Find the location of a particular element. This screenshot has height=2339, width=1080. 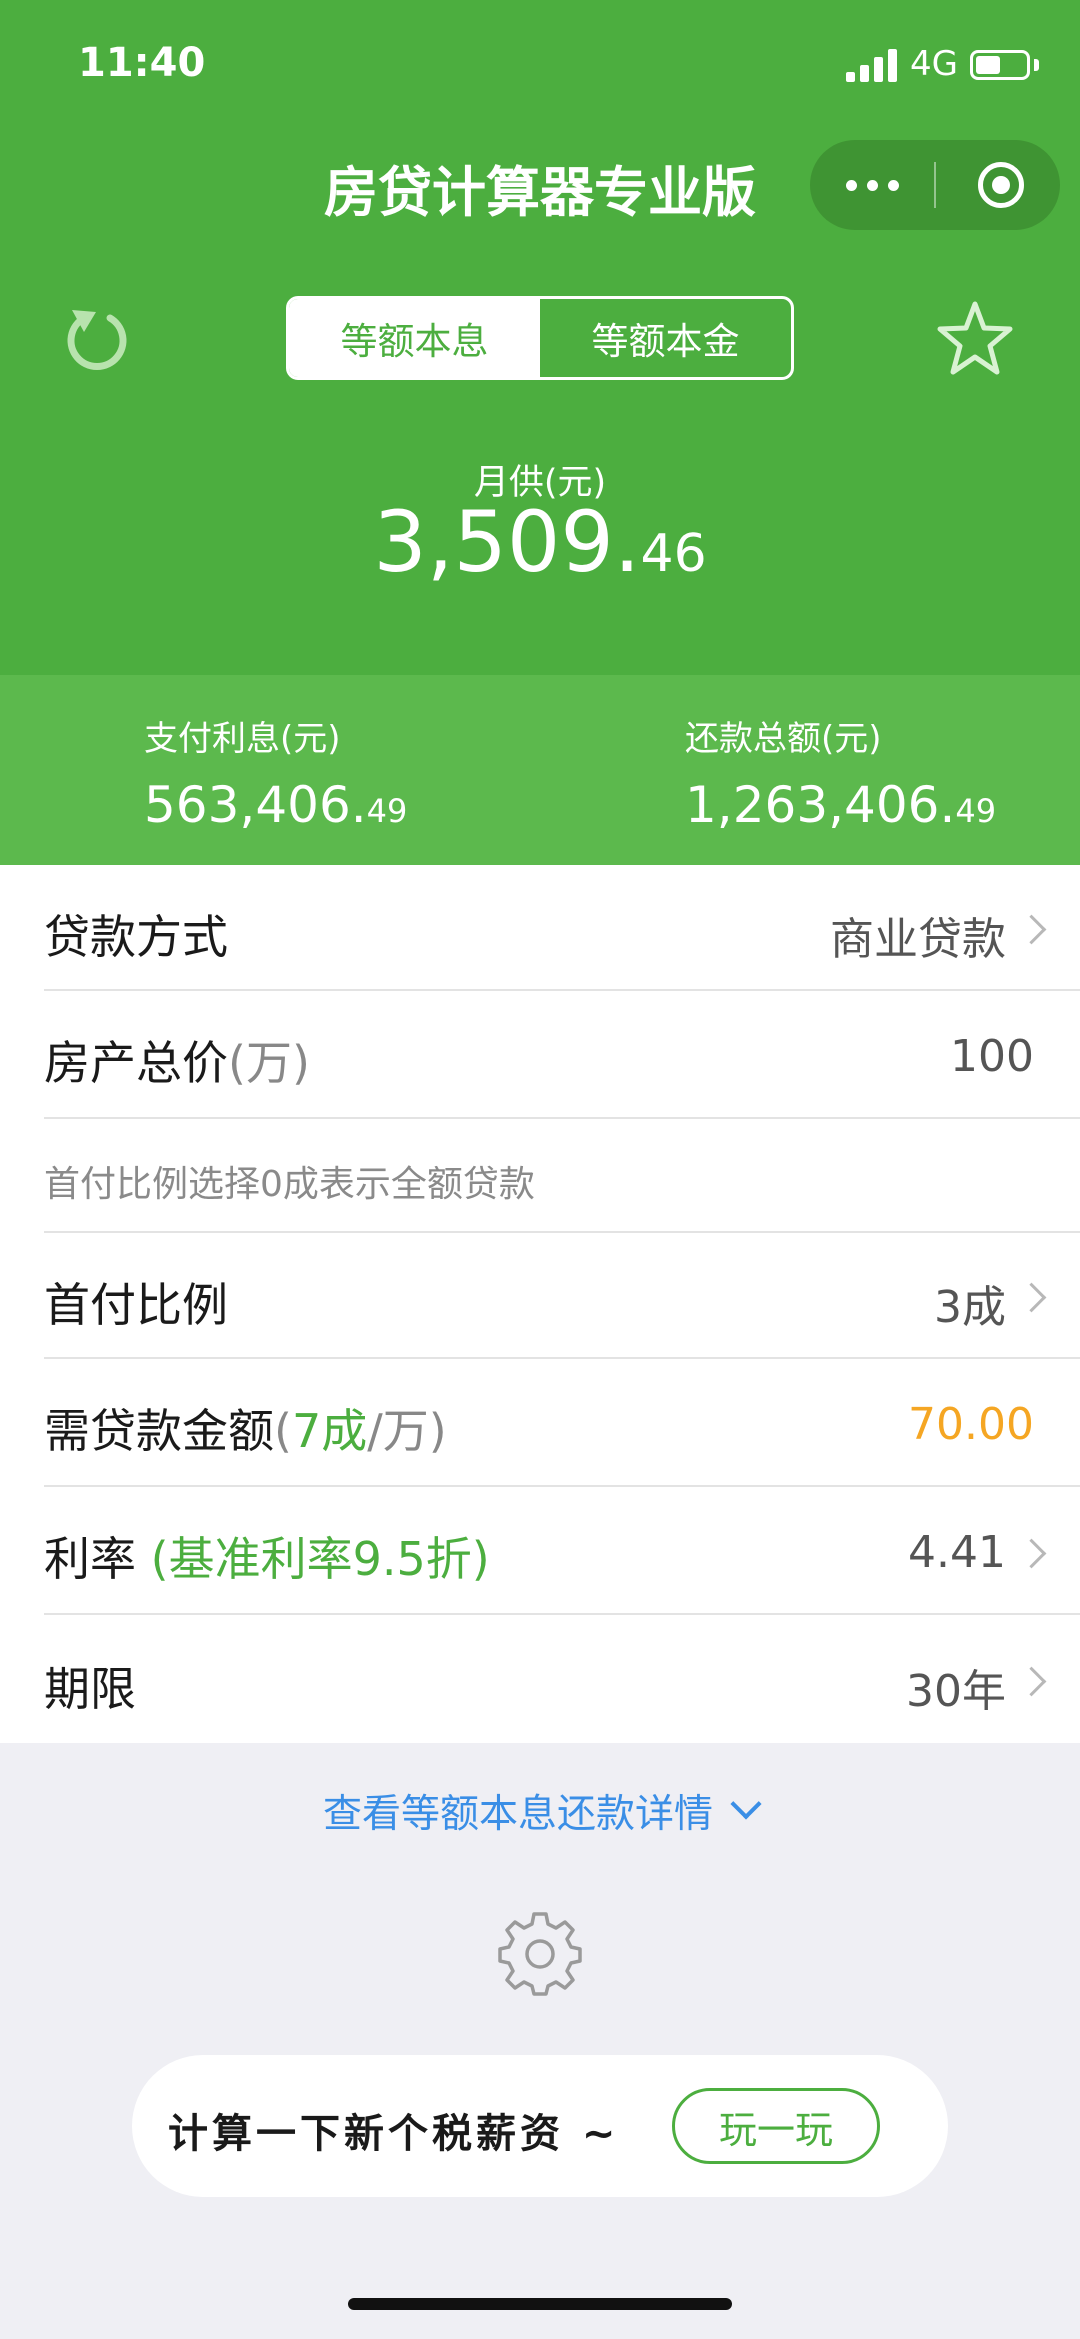

term-label: 期限 is located at coordinates (90, 1689).